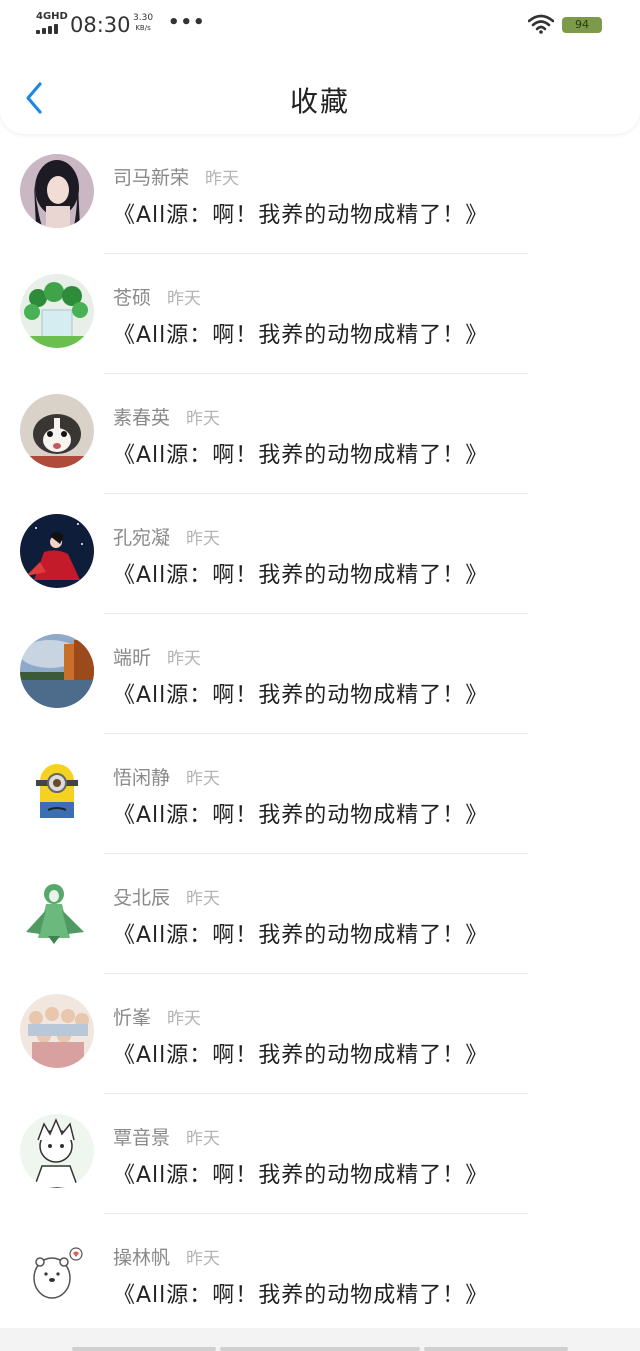 The width and height of the screenshot is (640, 1351). I want to click on list-item: 忻峯 昨天《All源：啊！我养的动物成精了！》, so click(320, 1034).